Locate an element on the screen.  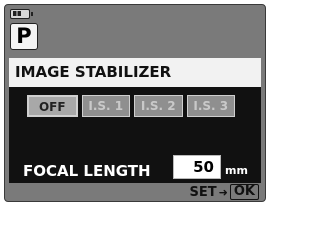
battery-icon is located at coordinates (21, 14).